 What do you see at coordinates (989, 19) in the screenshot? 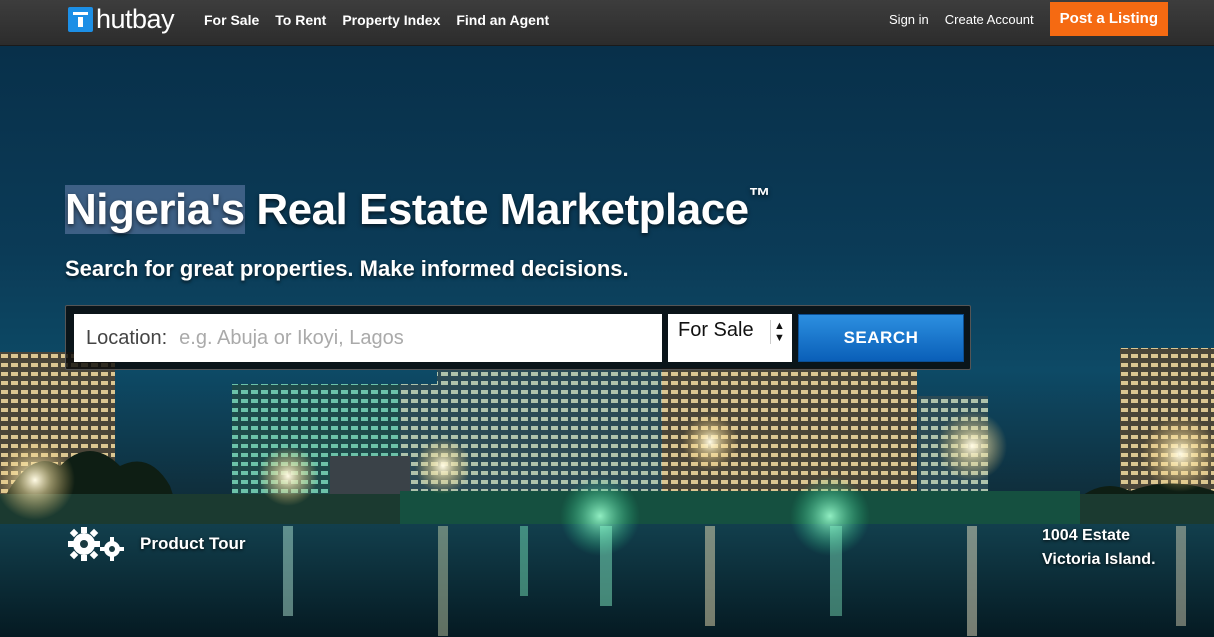
I see `create-account-link: Create Account` at bounding box center [989, 19].